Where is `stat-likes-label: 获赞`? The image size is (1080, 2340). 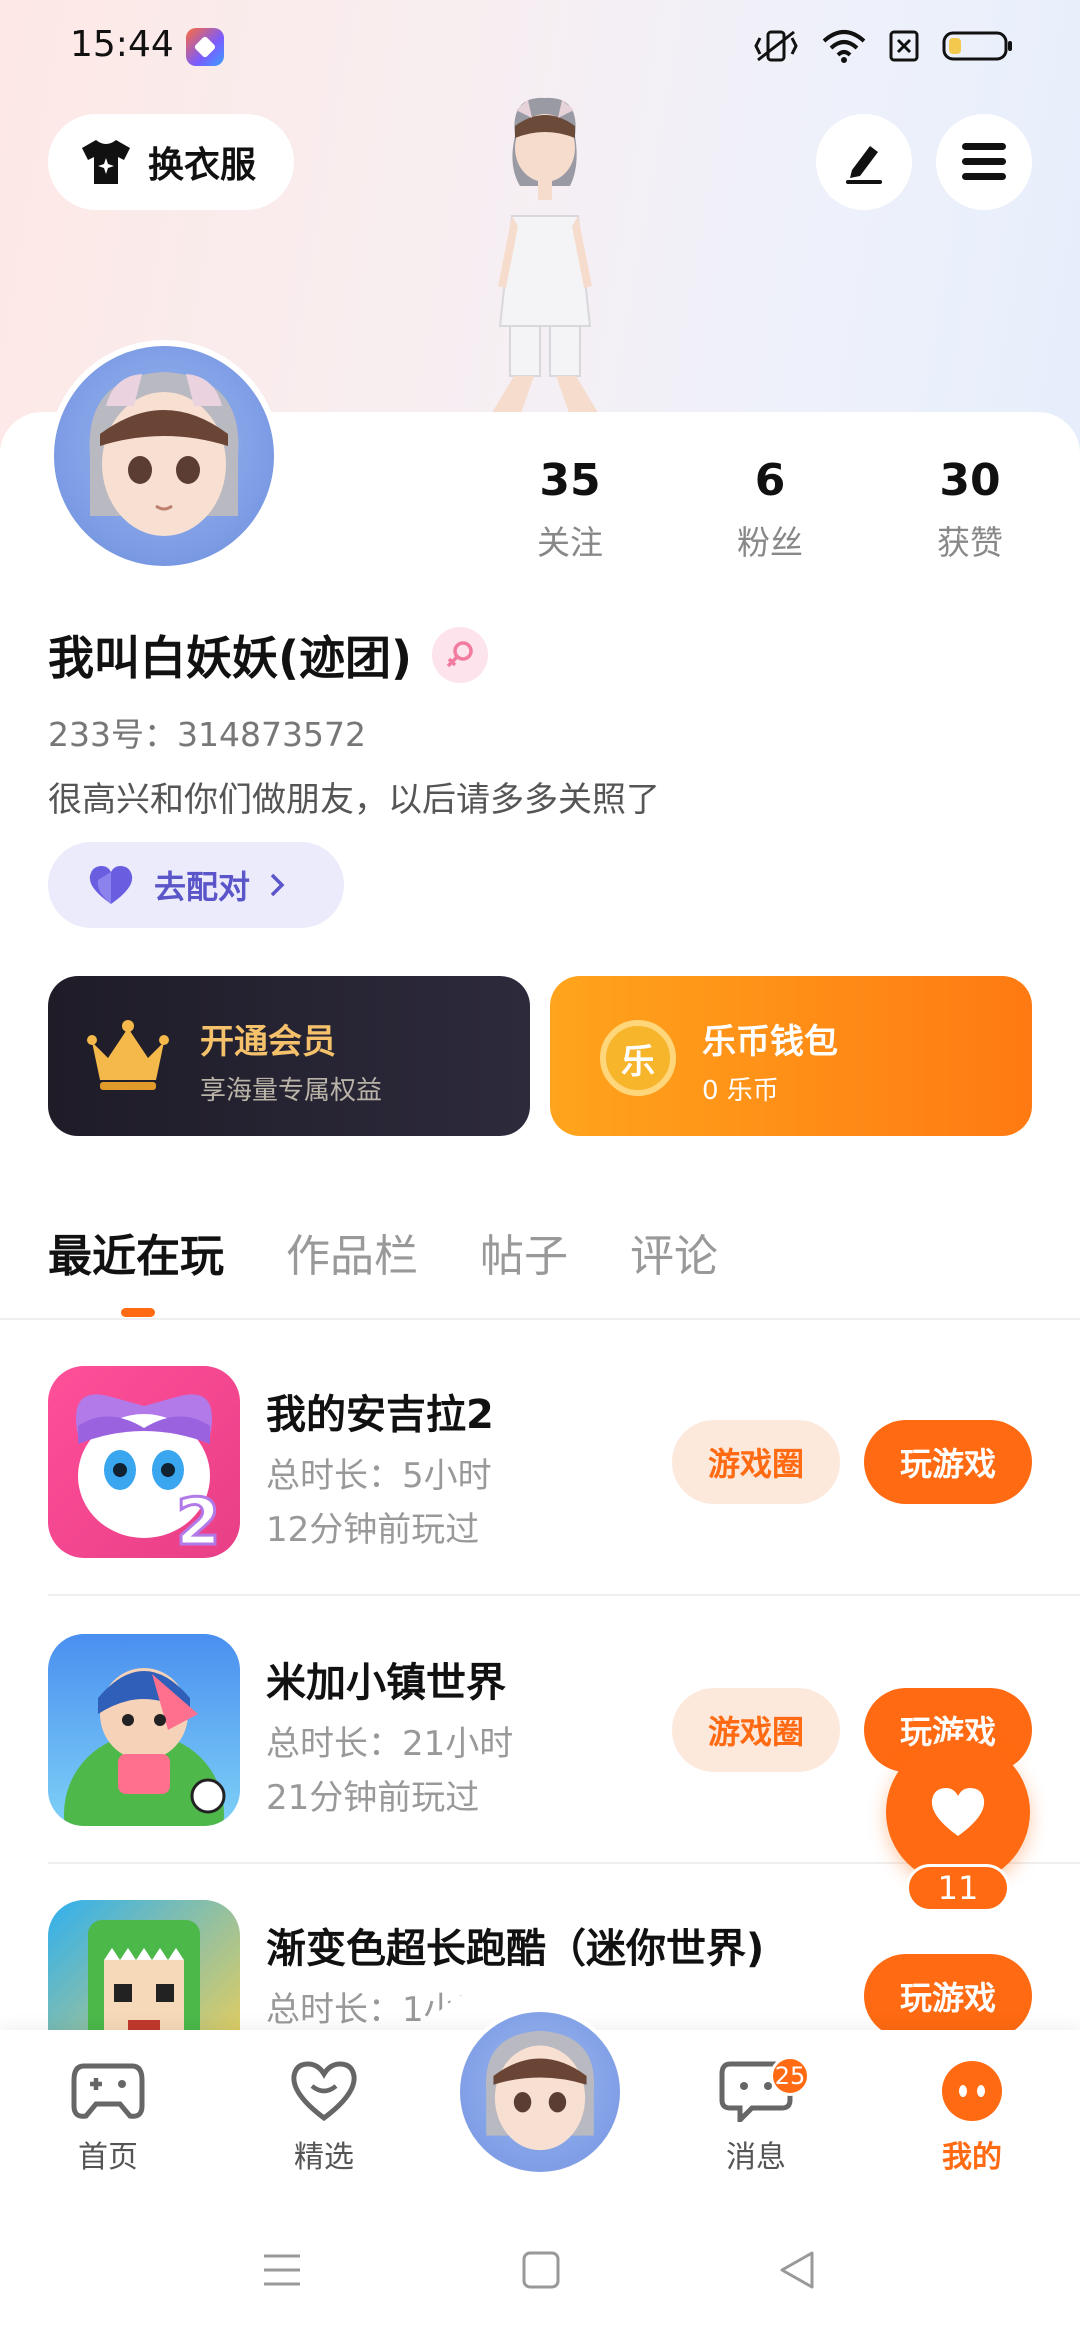
stat-likes-label: 获赞 is located at coordinates (970, 542).